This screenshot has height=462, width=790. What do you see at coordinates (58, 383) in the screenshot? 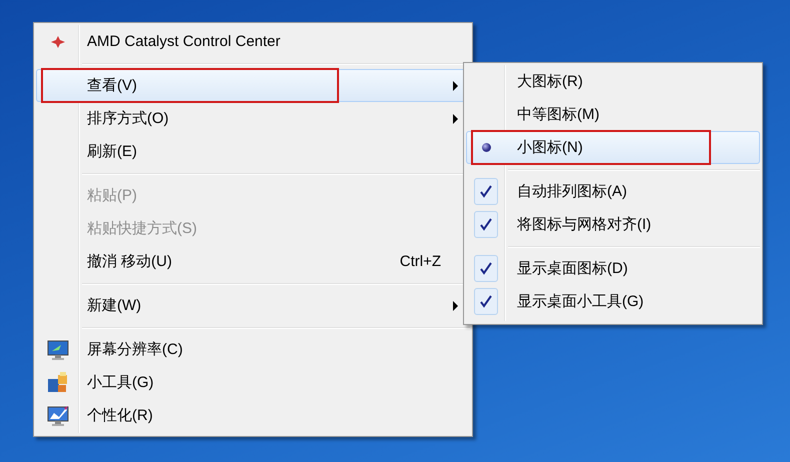
I see `gadget-icon` at bounding box center [58, 383].